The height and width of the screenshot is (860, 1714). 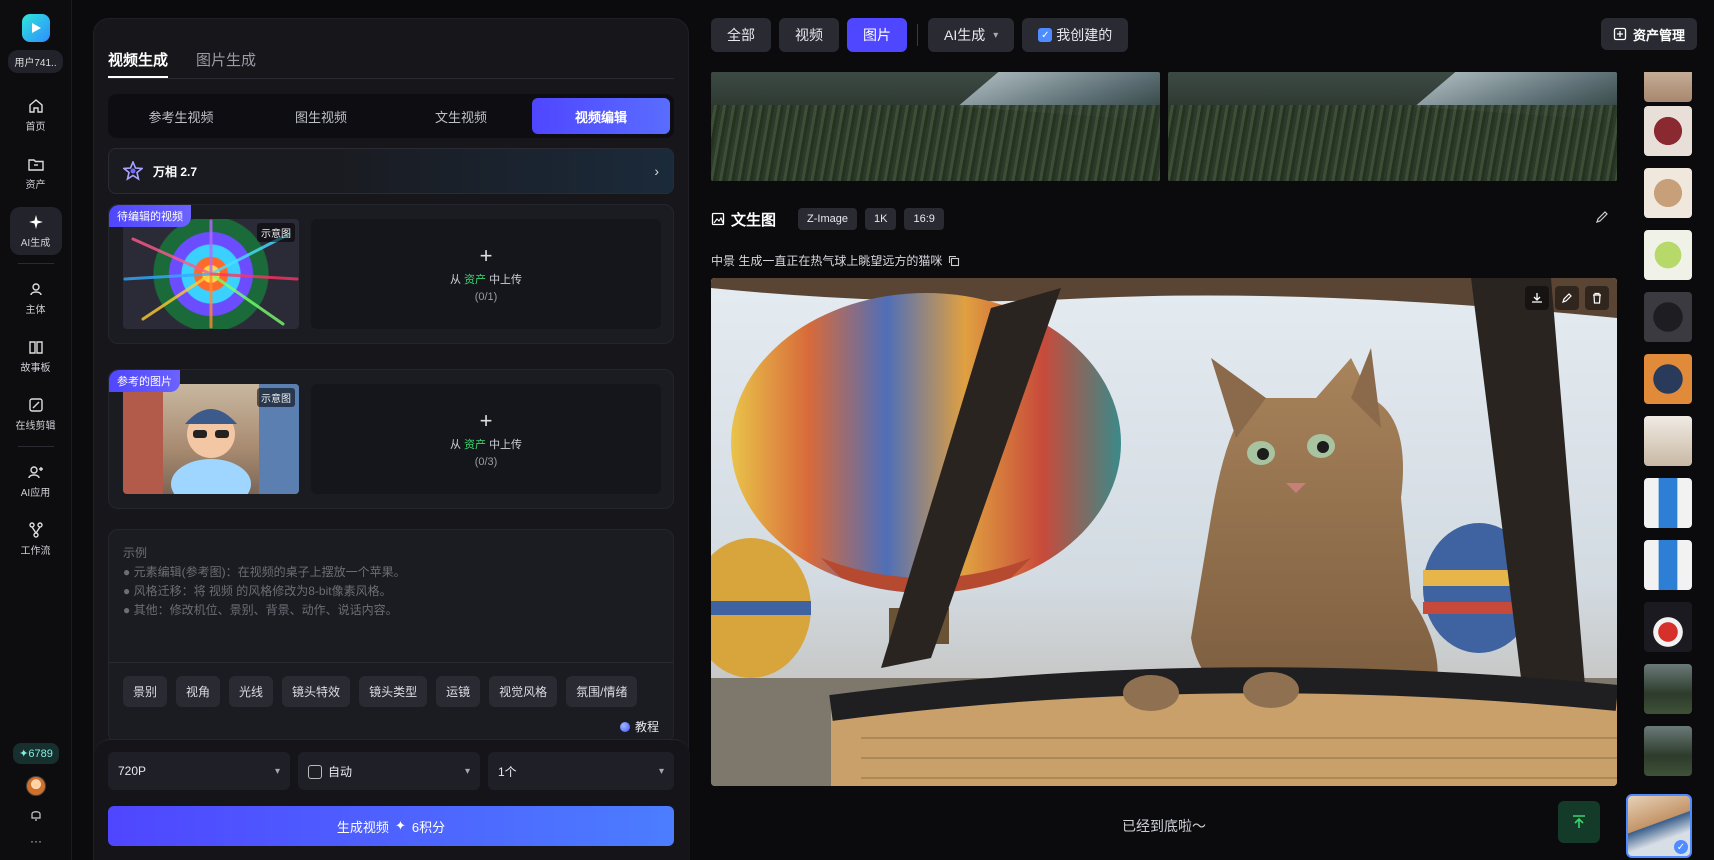 What do you see at coordinates (1567, 298) in the screenshot?
I see `edit-icon` at bounding box center [1567, 298].